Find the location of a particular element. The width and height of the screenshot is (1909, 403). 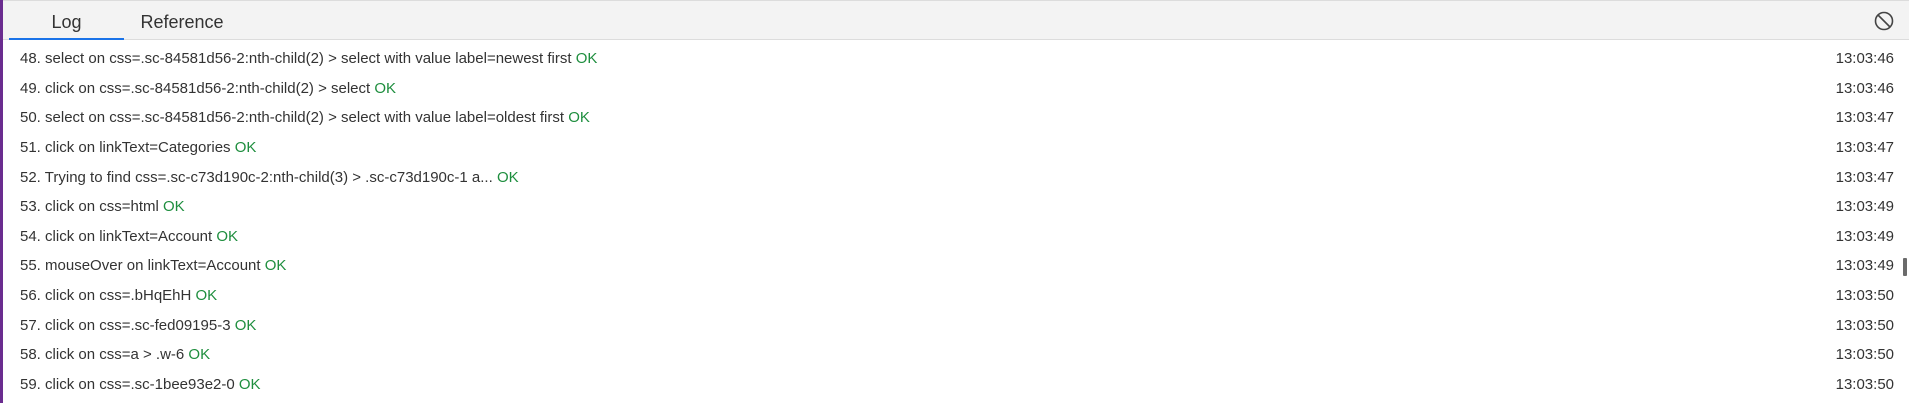

log-row: 54. click on linkText=Account OK 13:03:49 is located at coordinates (952, 237).